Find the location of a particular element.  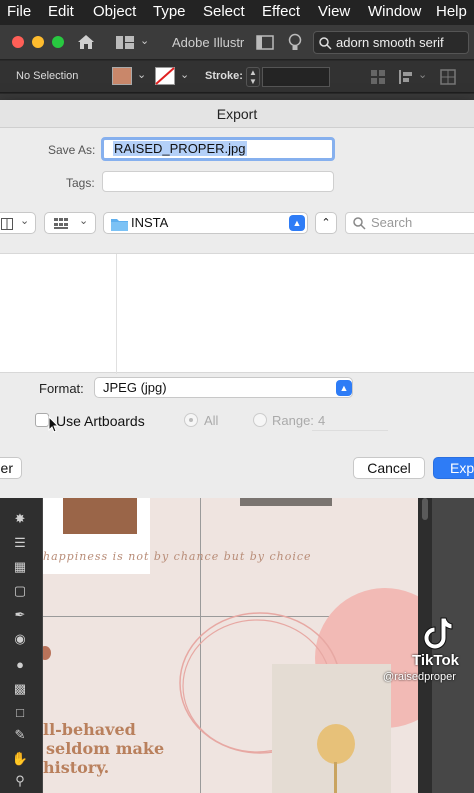

stroke-weight-input is located at coordinates (296, 77).